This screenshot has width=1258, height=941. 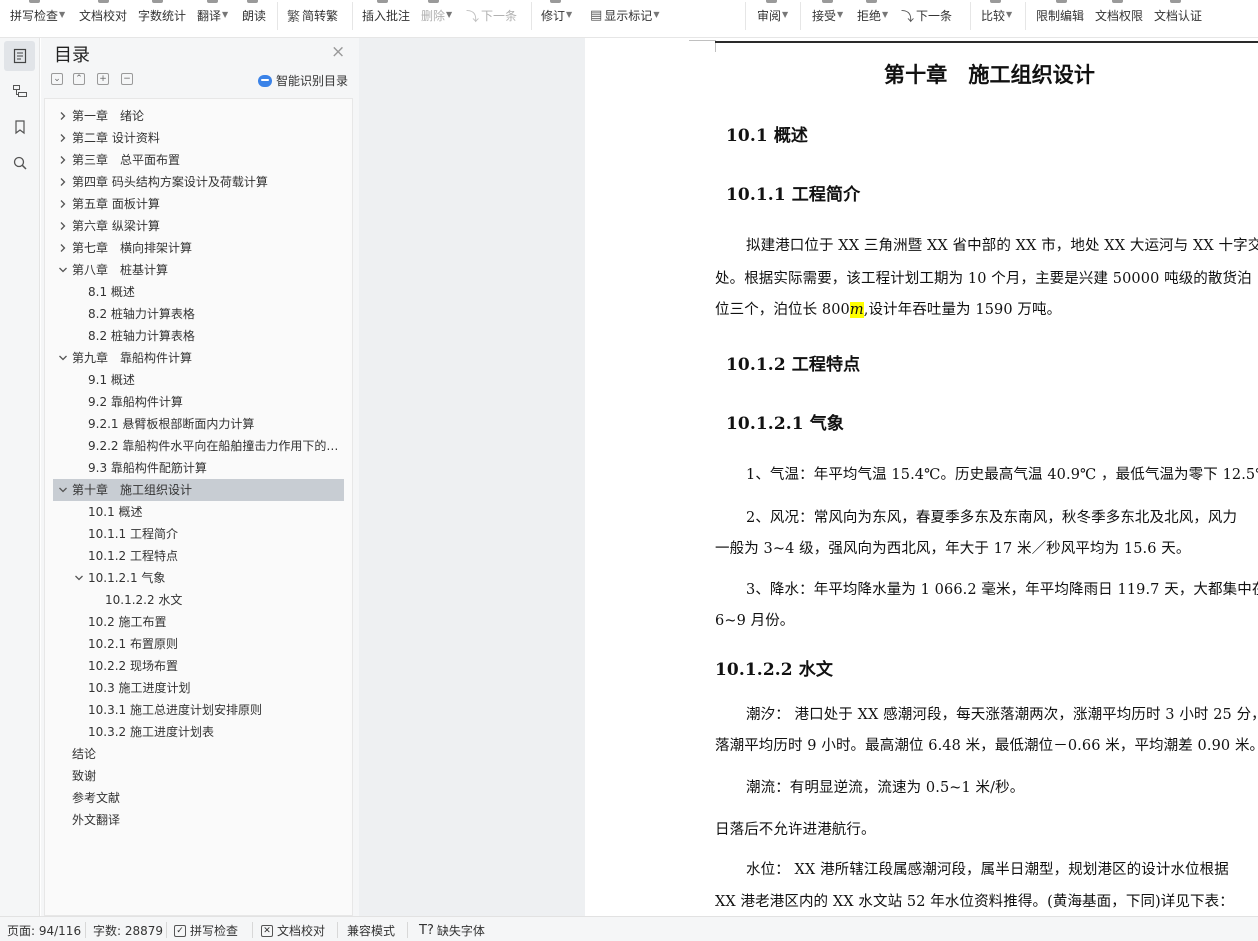 I want to click on translate-button: 翻译 ▼, so click(x=212, y=15).